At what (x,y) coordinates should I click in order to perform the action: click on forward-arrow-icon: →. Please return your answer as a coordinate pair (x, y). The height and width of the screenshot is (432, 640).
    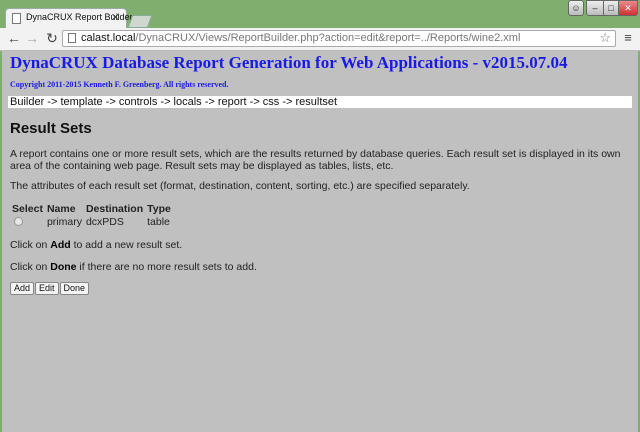
    Looking at the image, I should click on (32, 38).